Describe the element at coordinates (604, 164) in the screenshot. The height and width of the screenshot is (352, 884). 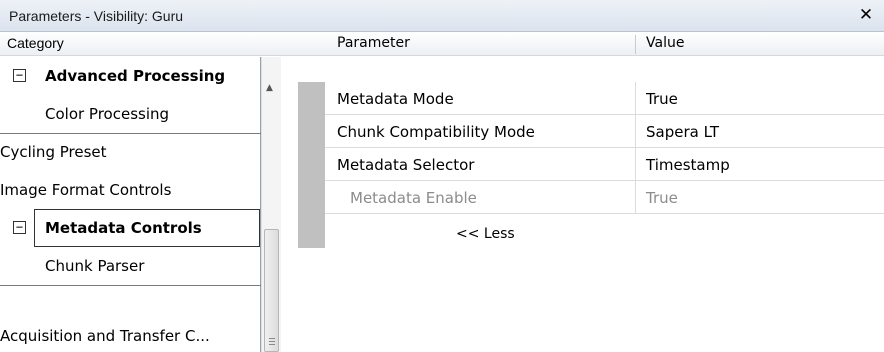
I see `parameter-row: Metadata Selector Timestamp` at that location.